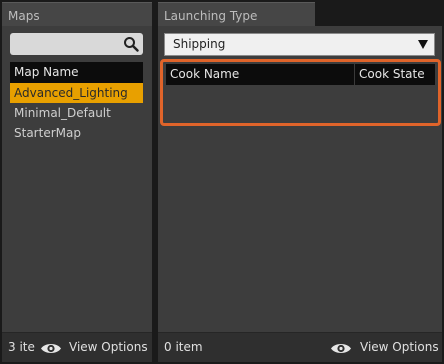  I want to click on map-list-item-startermap: StarterMap, so click(76, 133).